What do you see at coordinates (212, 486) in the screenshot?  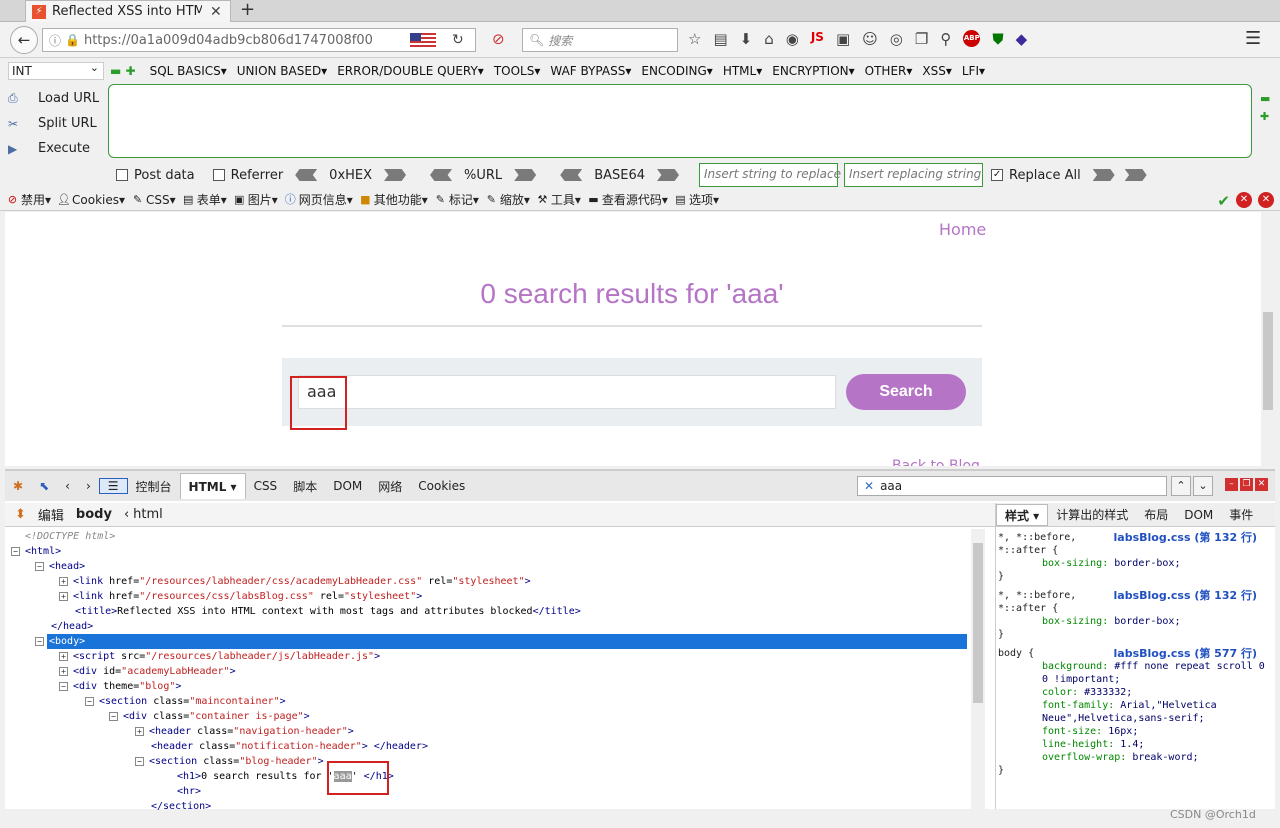 I see `tab-html: HTML ▾` at bounding box center [212, 486].